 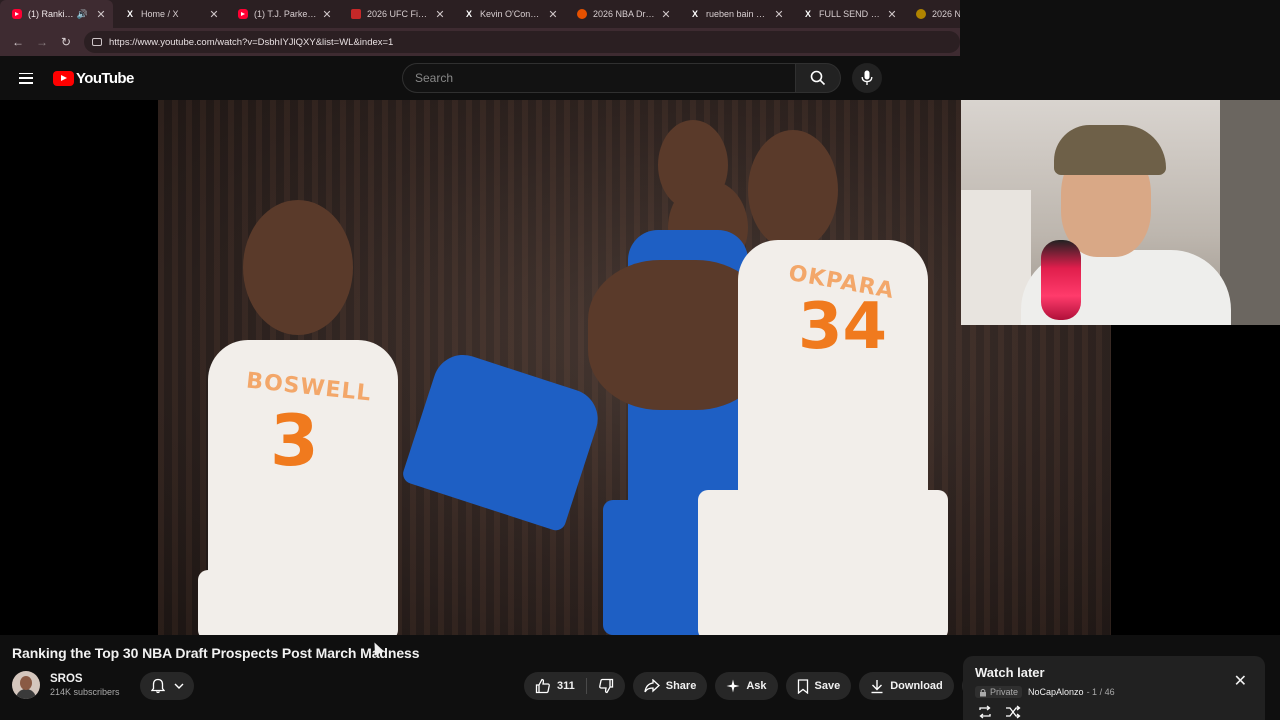 I want to click on jersey-number: 3, so click(x=294, y=441).